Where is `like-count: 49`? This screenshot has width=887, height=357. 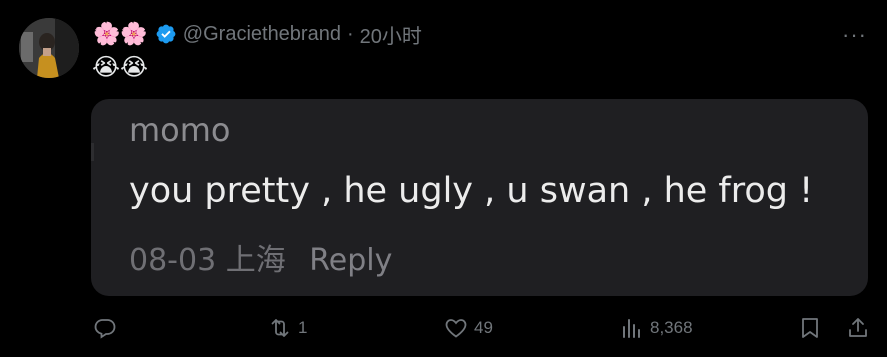
like-count: 49 is located at coordinates (483, 327).